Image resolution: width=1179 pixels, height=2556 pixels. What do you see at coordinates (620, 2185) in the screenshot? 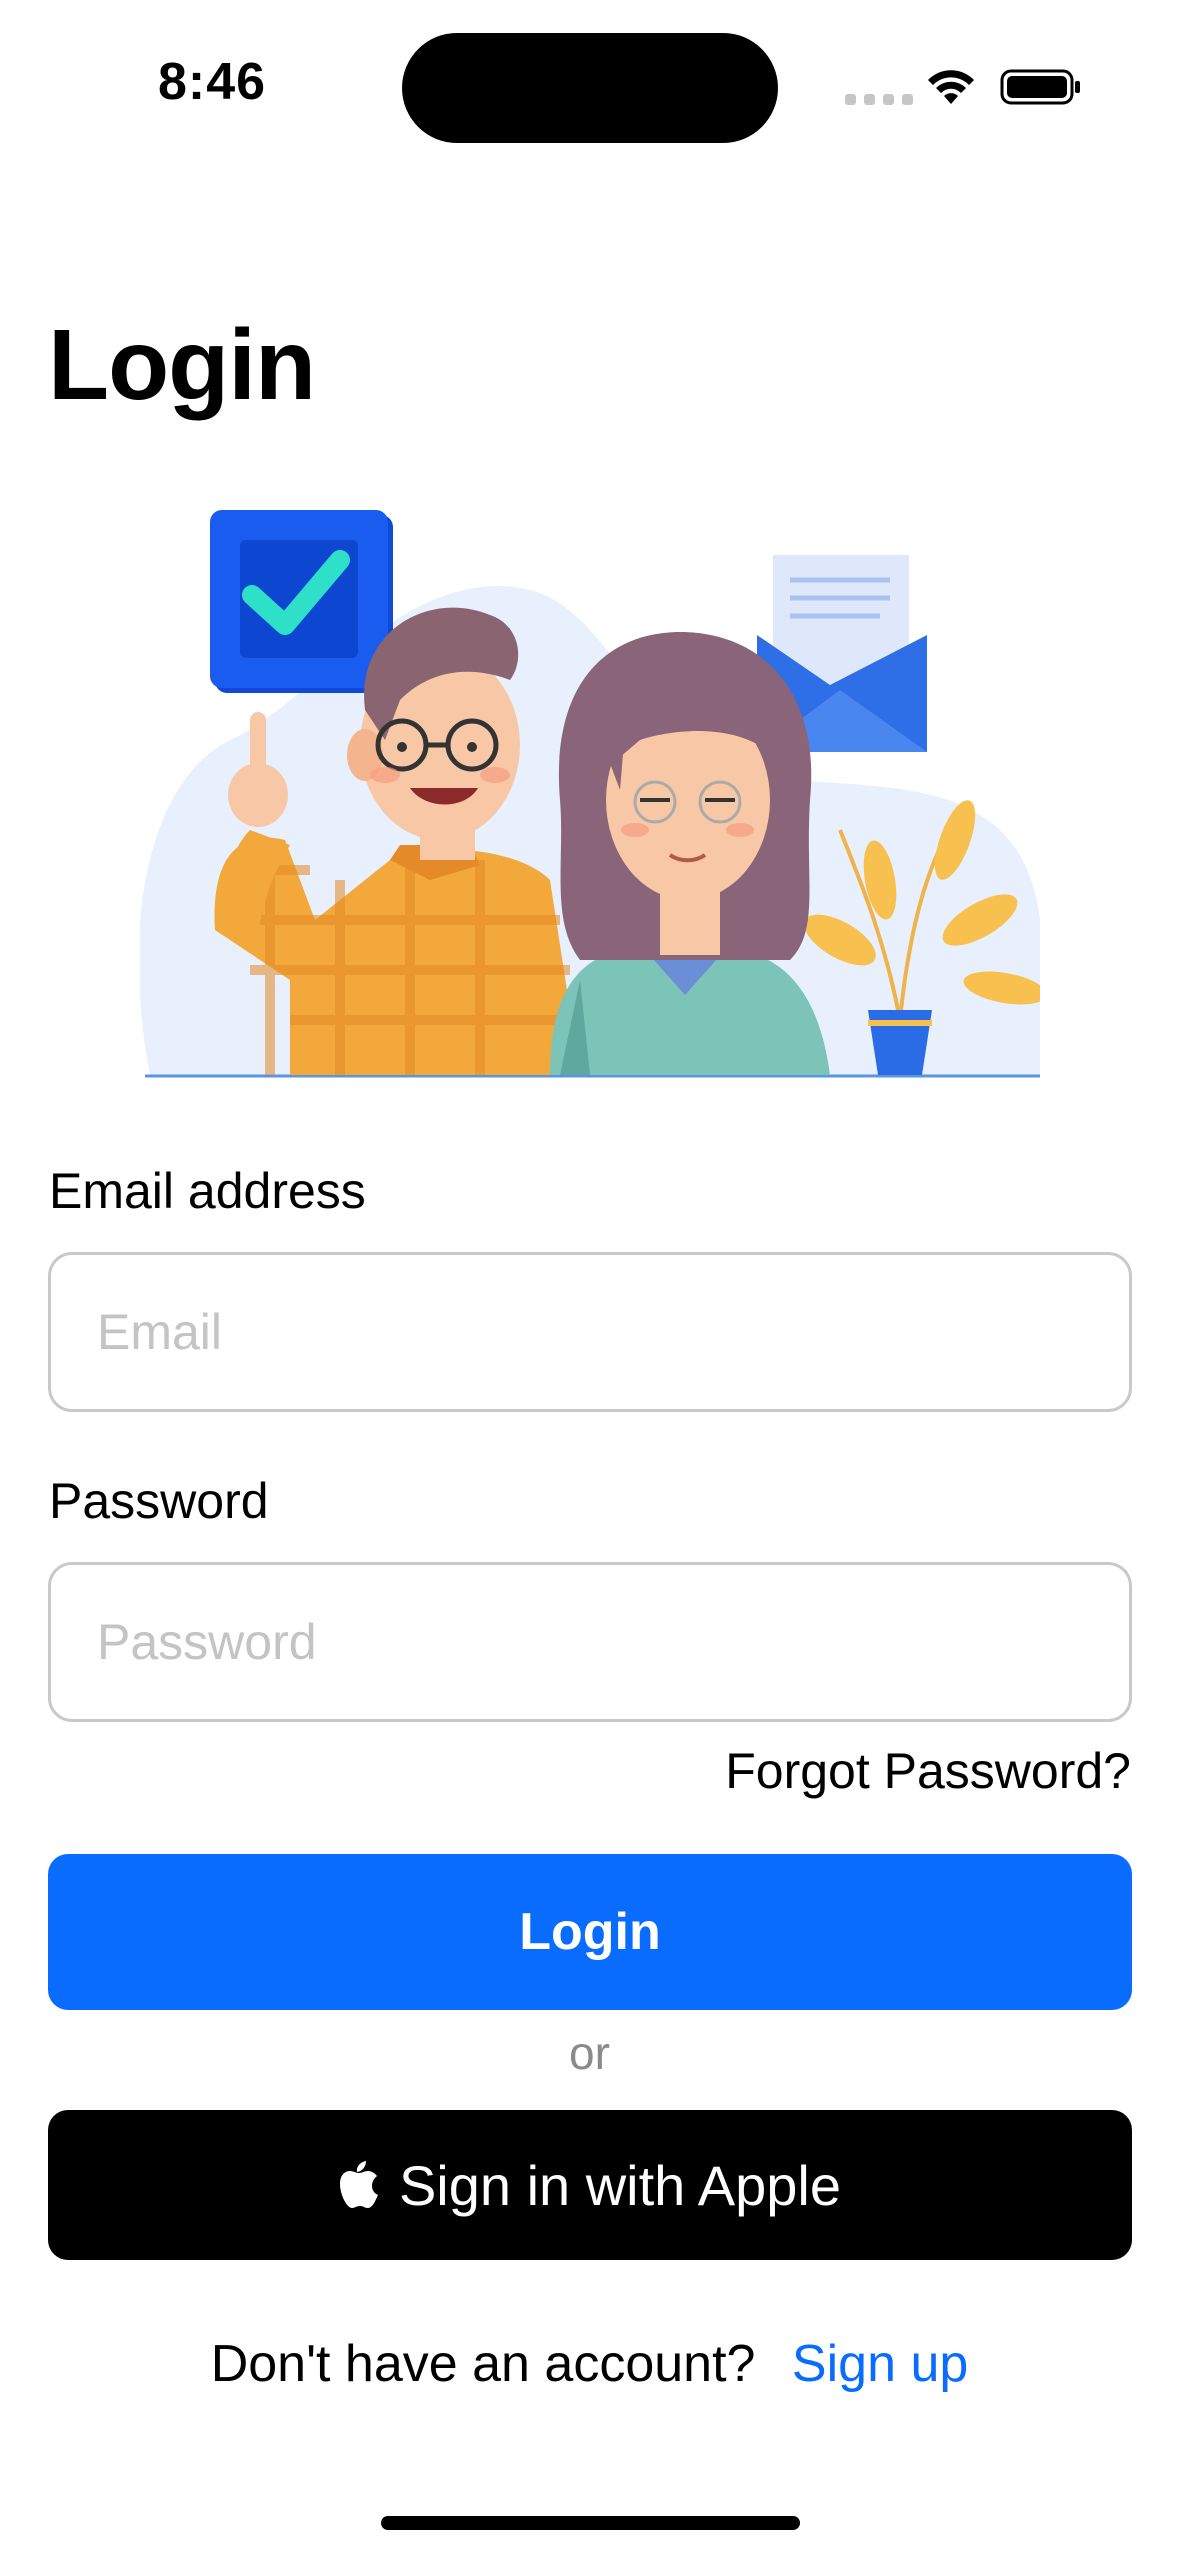
I see `apple-button-label: Sign in with Apple` at bounding box center [620, 2185].